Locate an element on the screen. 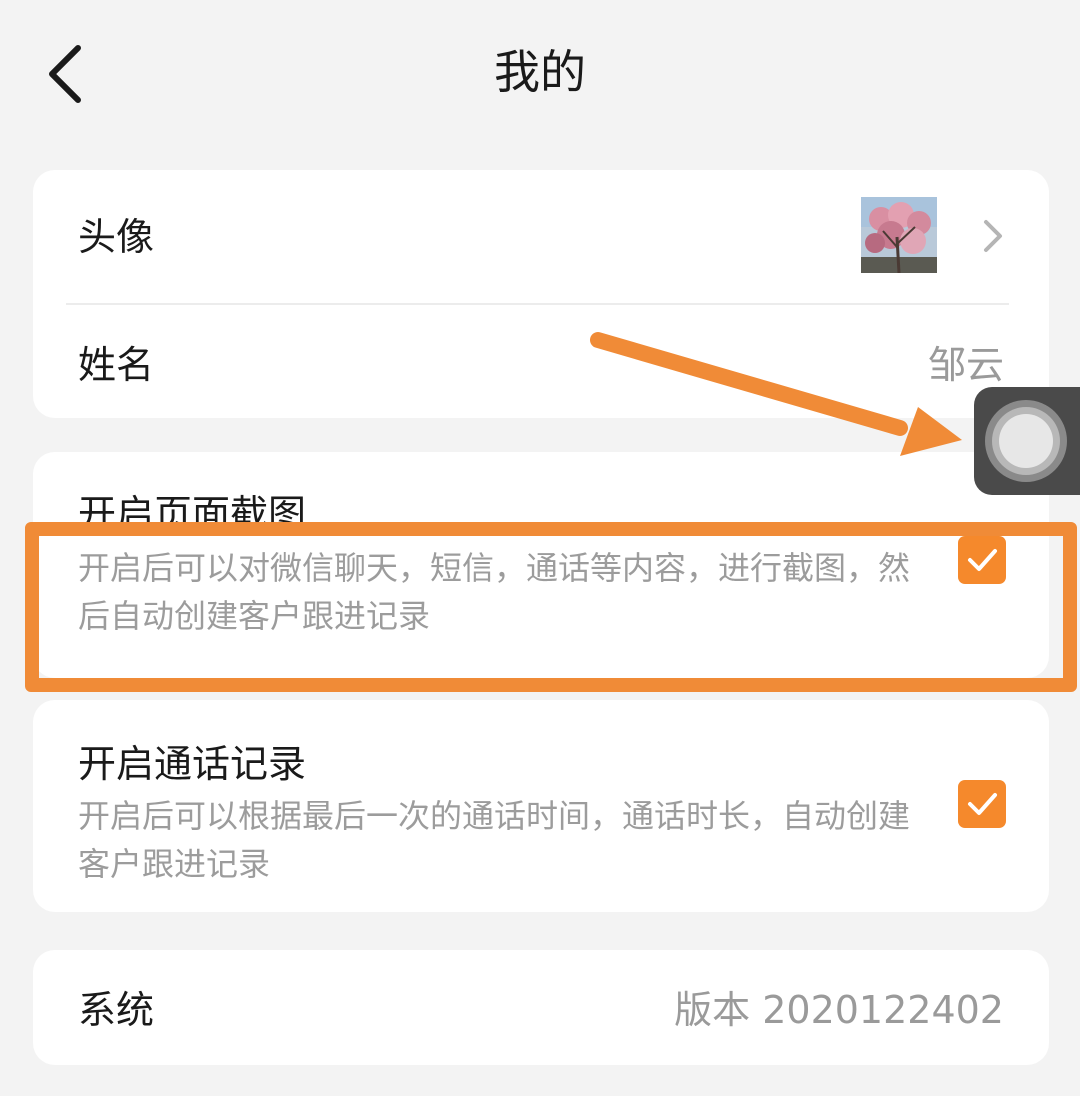 Image resolution: width=1080 pixels, height=1096 pixels. avatar-image-icon is located at coordinates (899, 235).